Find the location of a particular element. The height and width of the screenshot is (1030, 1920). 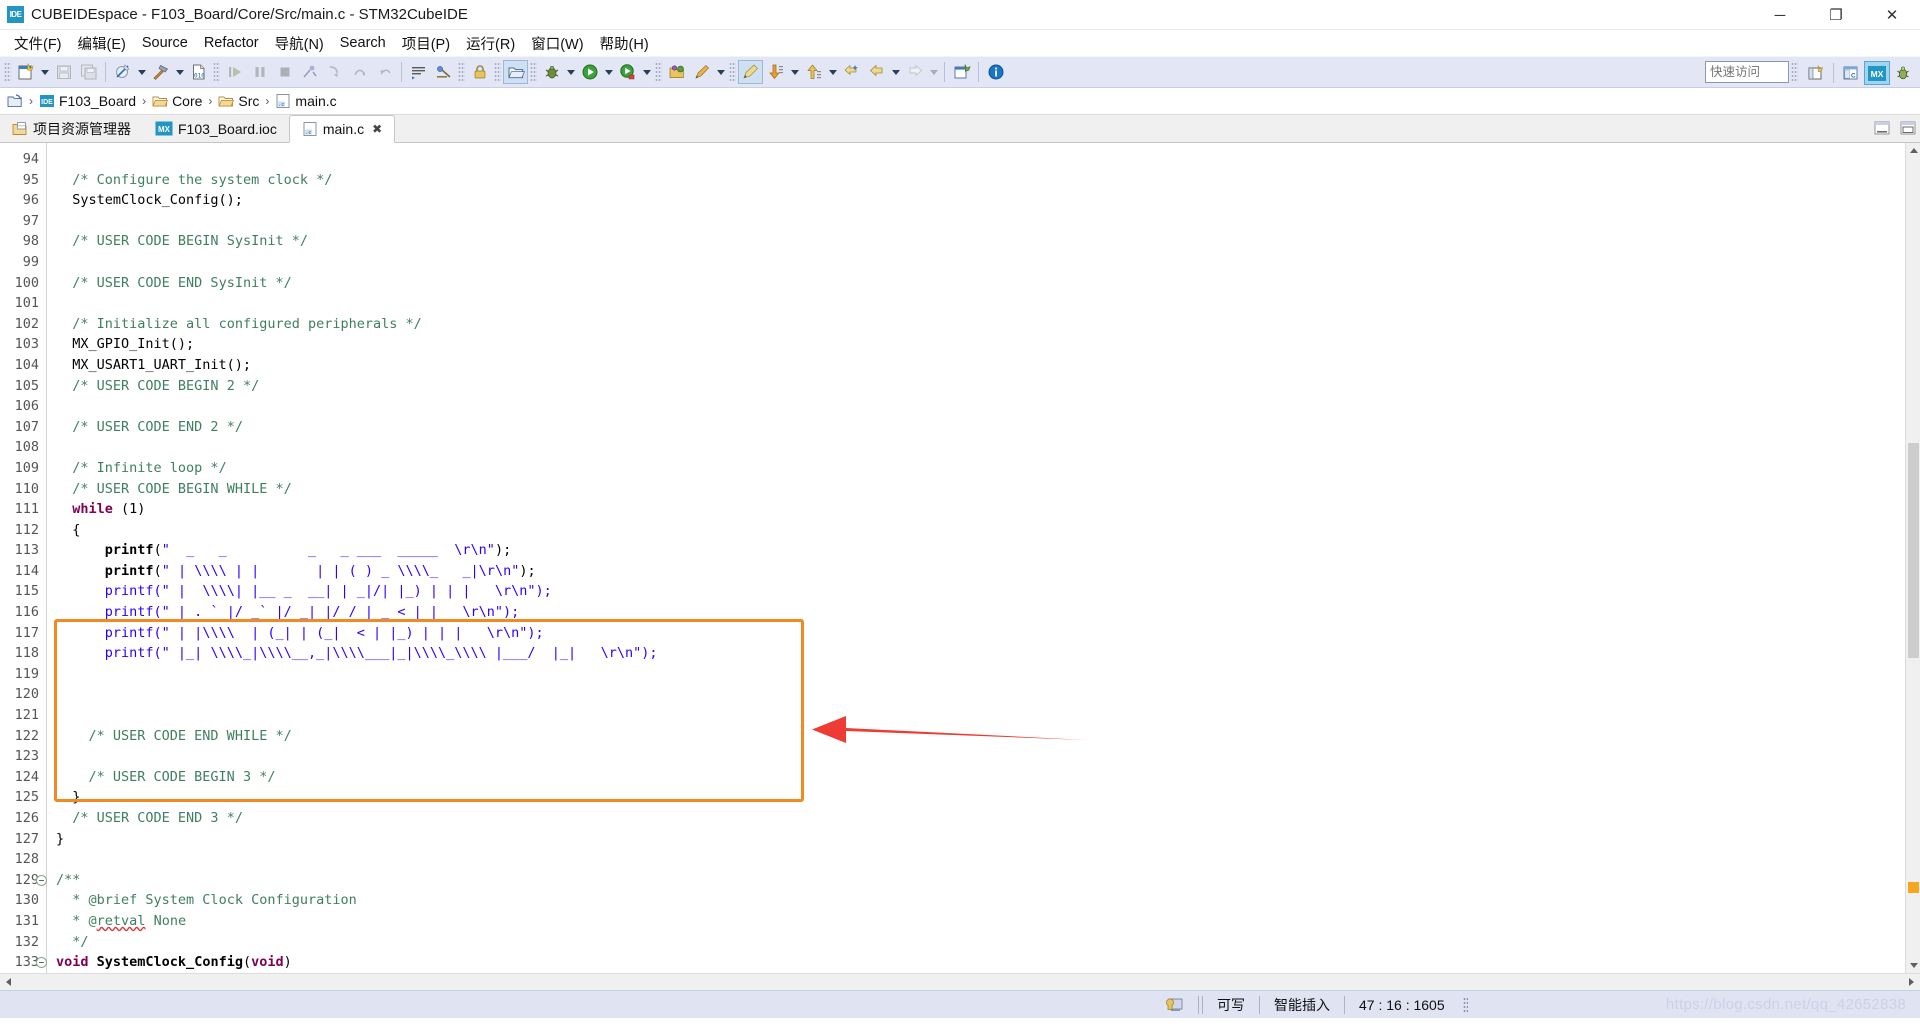

forward-dropdown-arrow is located at coordinates (933, 72).